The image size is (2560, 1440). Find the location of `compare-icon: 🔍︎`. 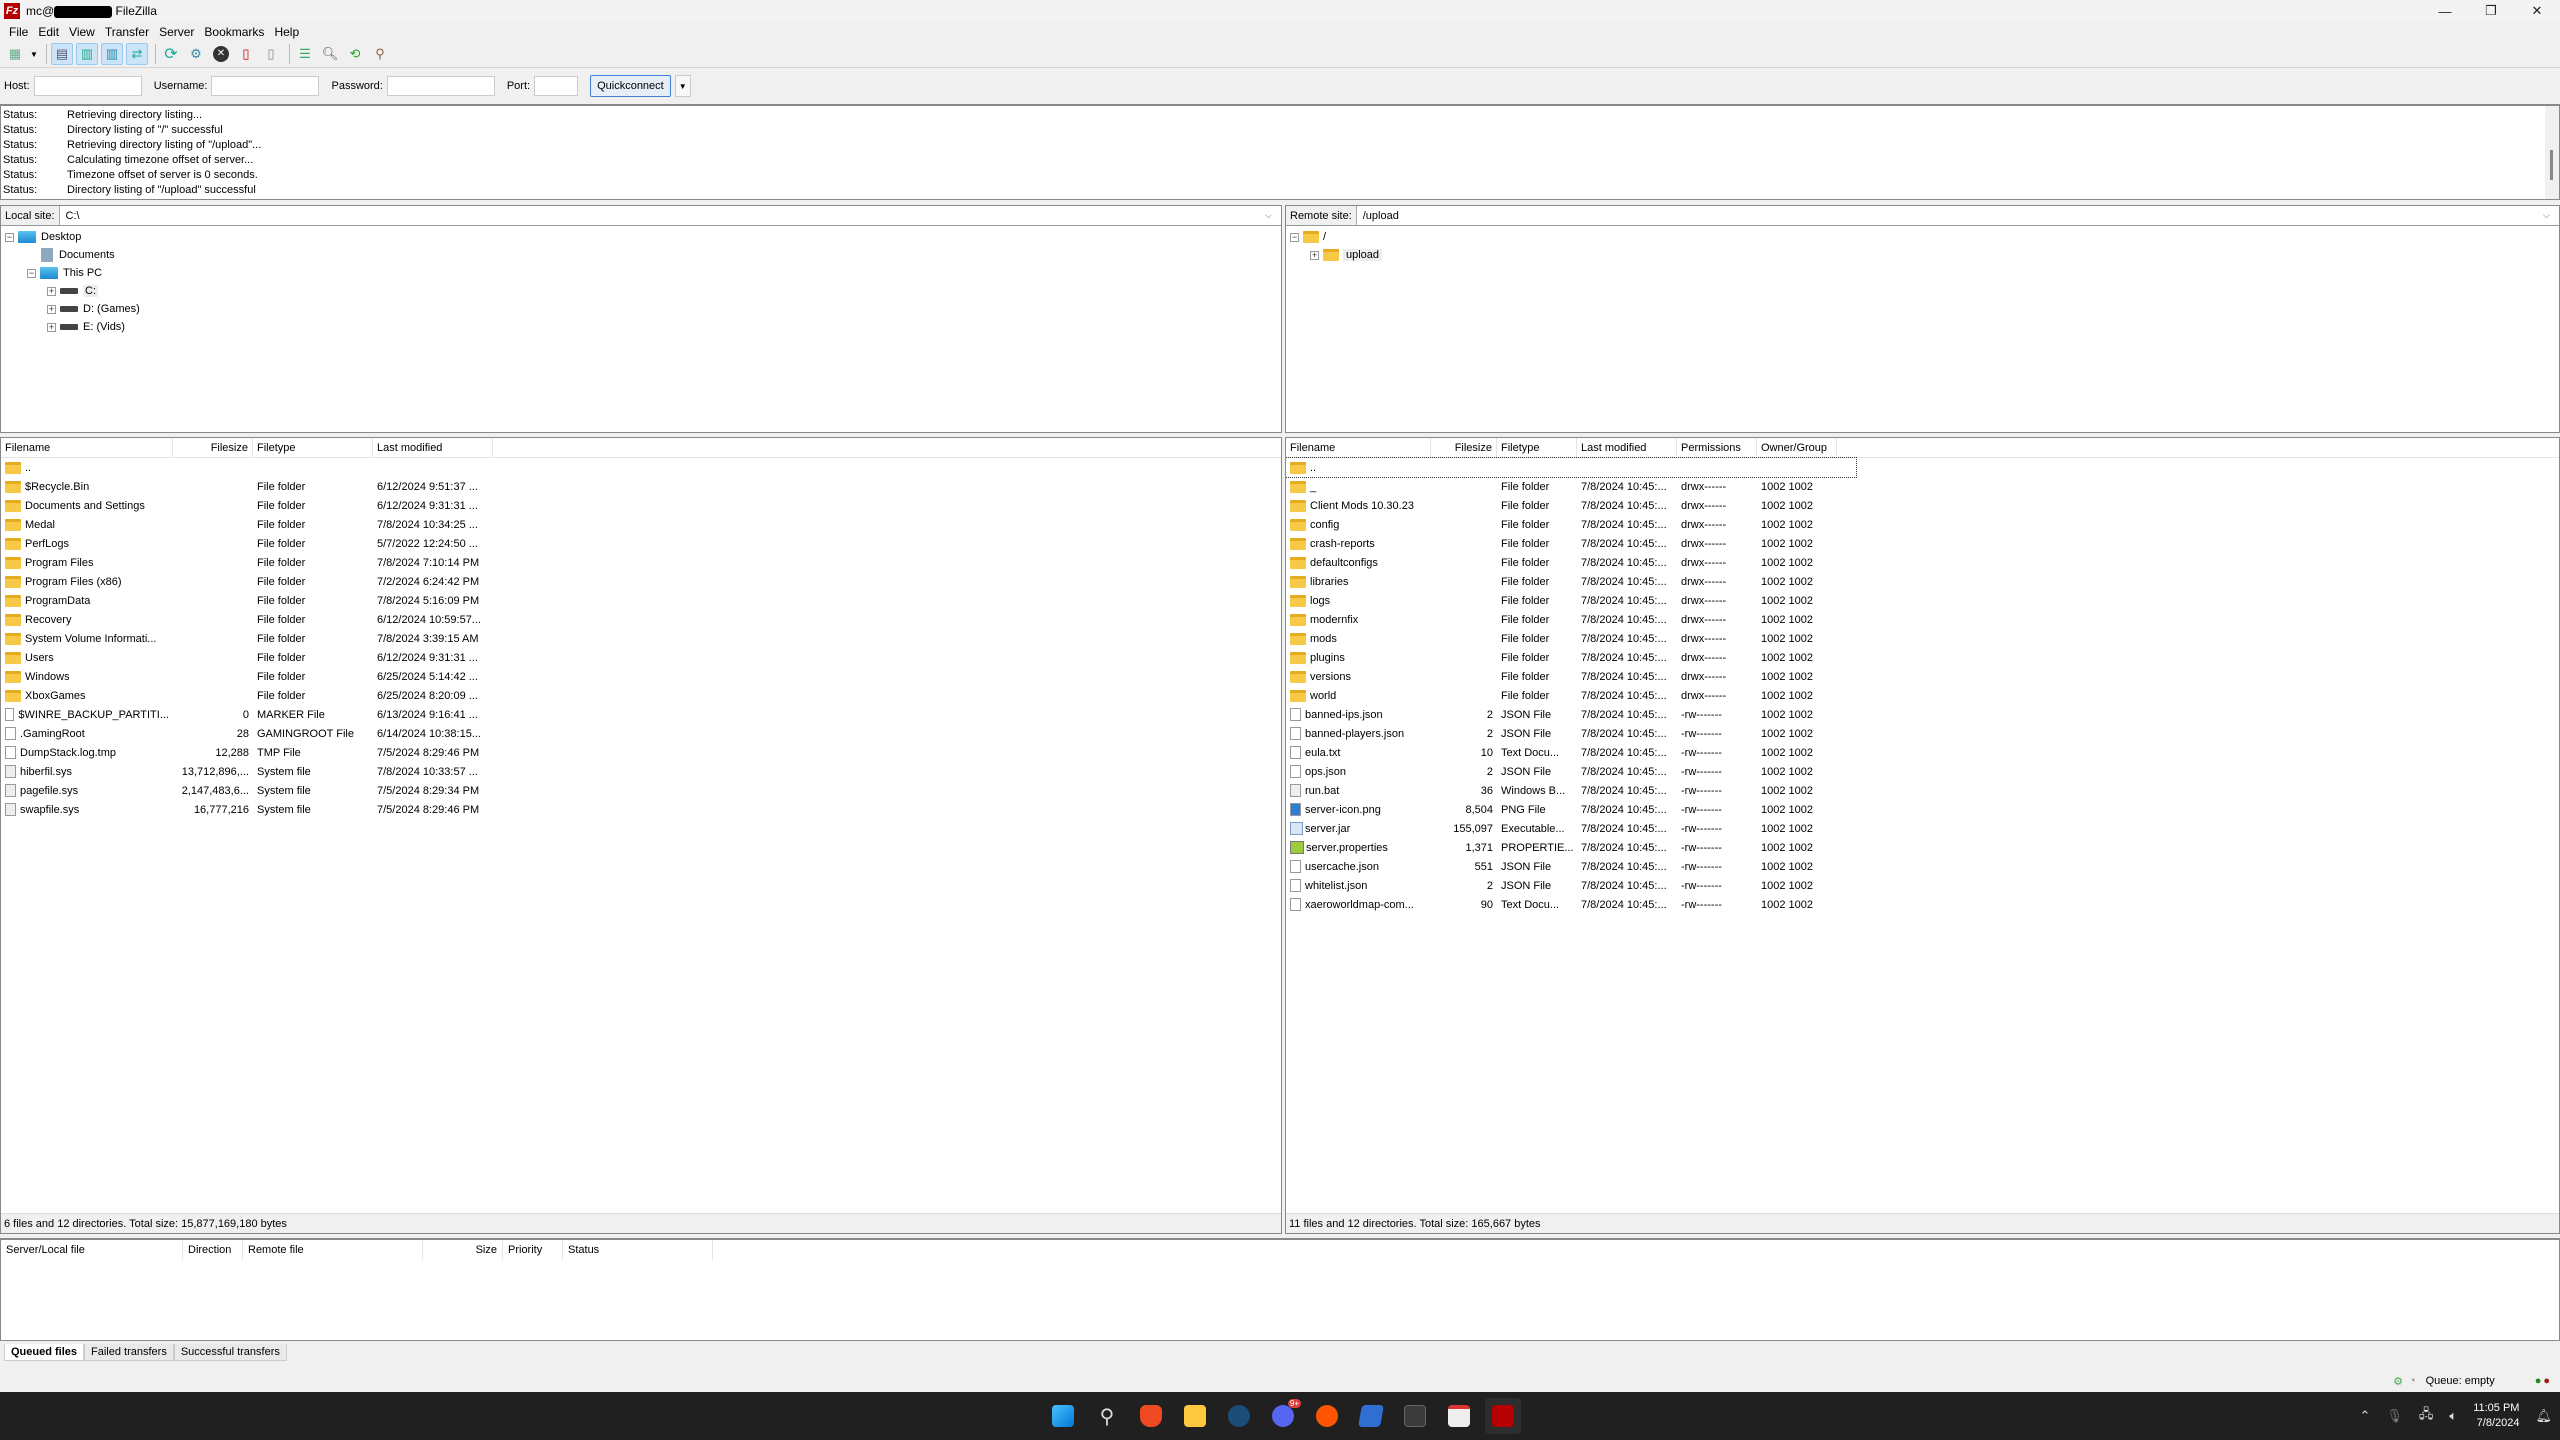

compare-icon: 🔍︎ is located at coordinates (330, 54).